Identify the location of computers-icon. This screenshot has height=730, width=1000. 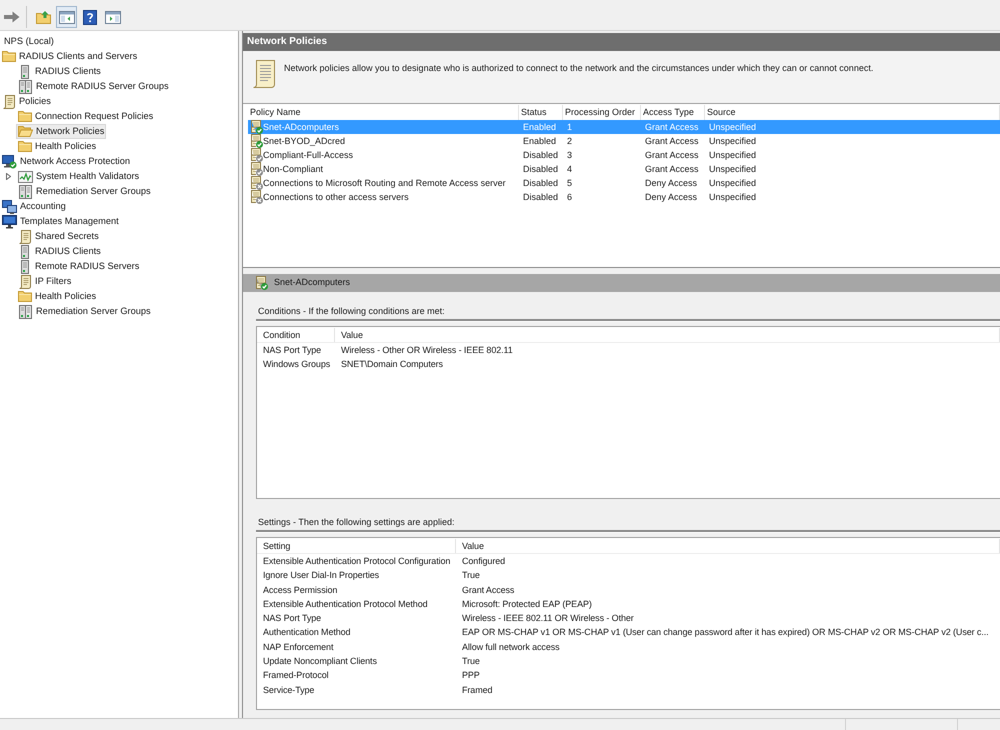
(9, 207).